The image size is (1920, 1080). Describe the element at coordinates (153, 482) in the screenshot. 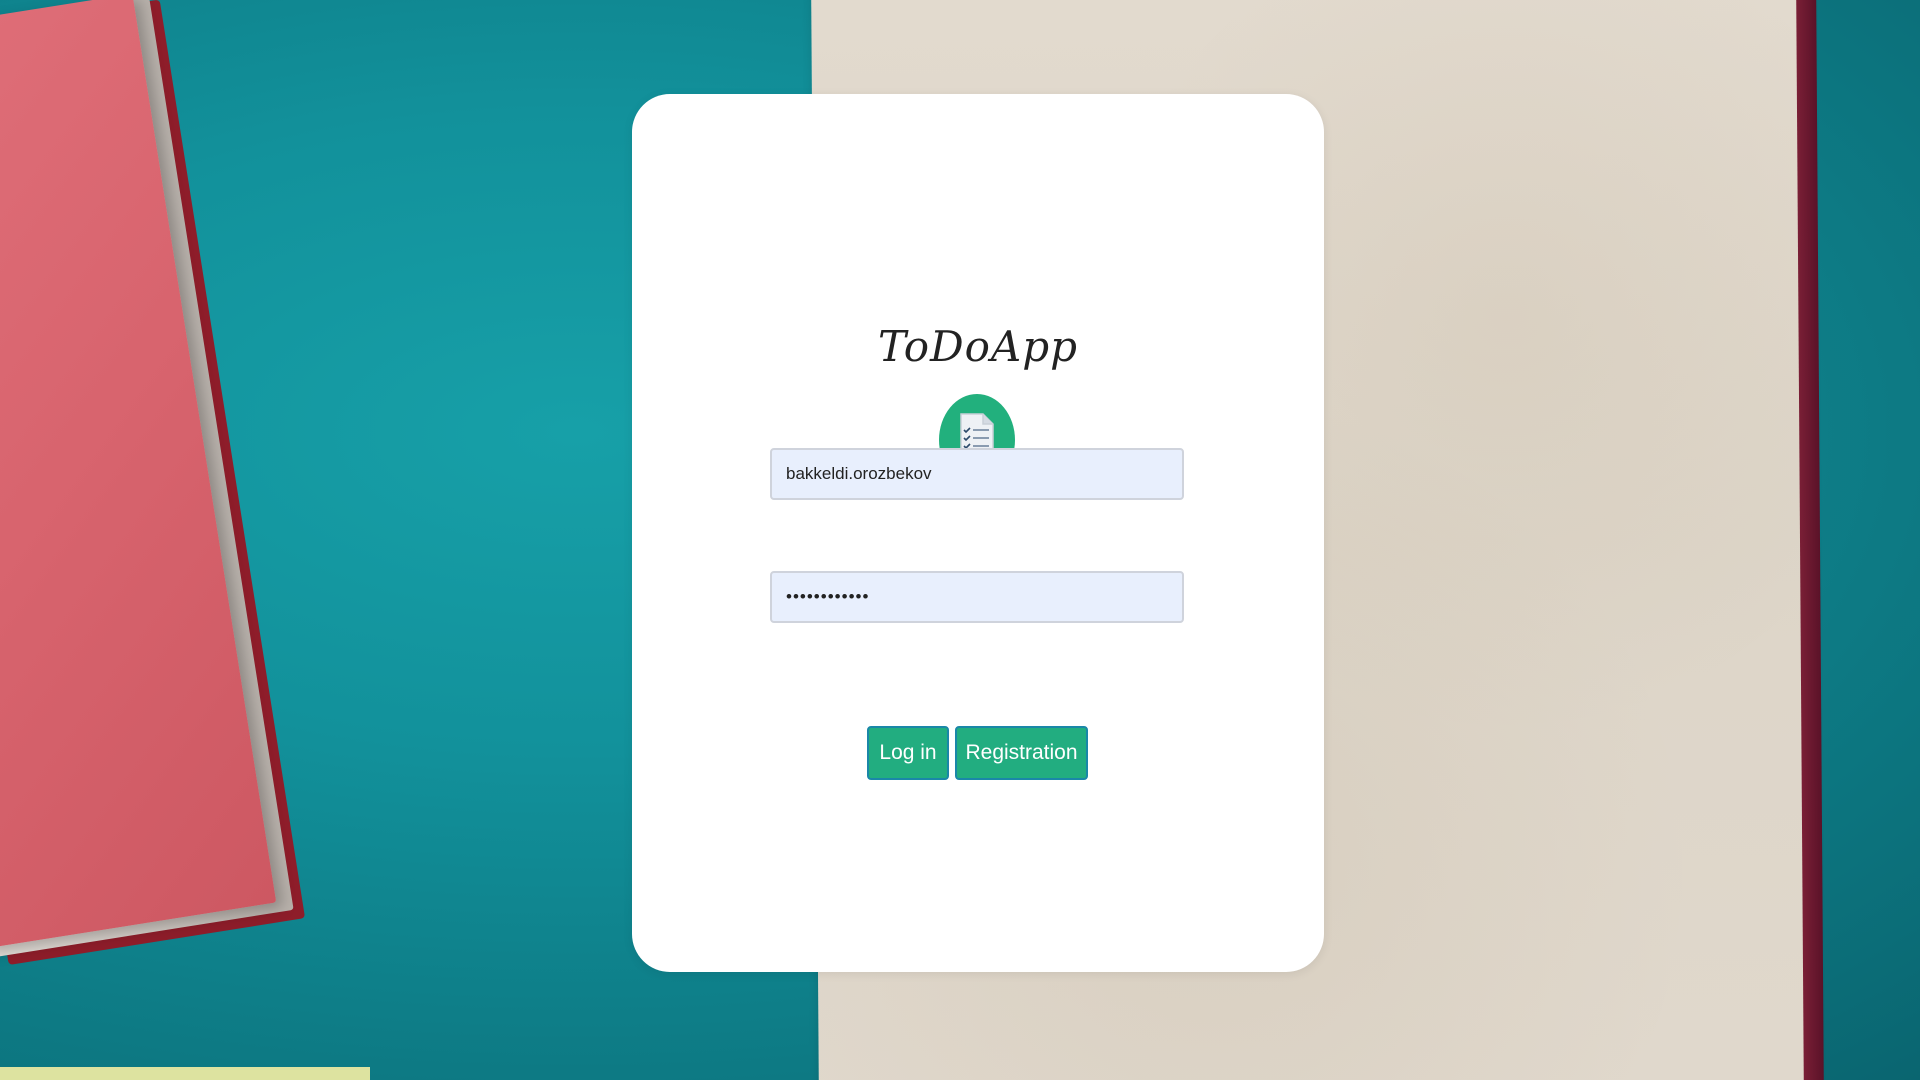

I see `background-book` at that location.